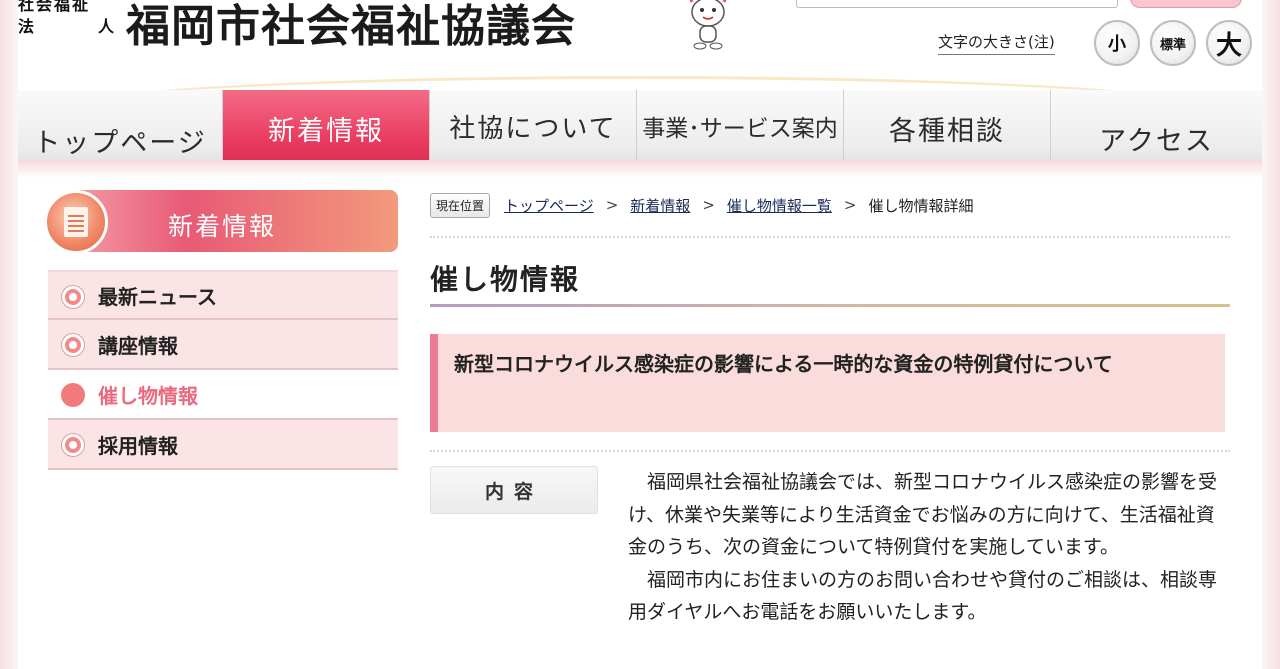 Image resolution: width=1280 pixels, height=669 pixels. What do you see at coordinates (514, 490) in the screenshot?
I see `content-label: 内容` at bounding box center [514, 490].